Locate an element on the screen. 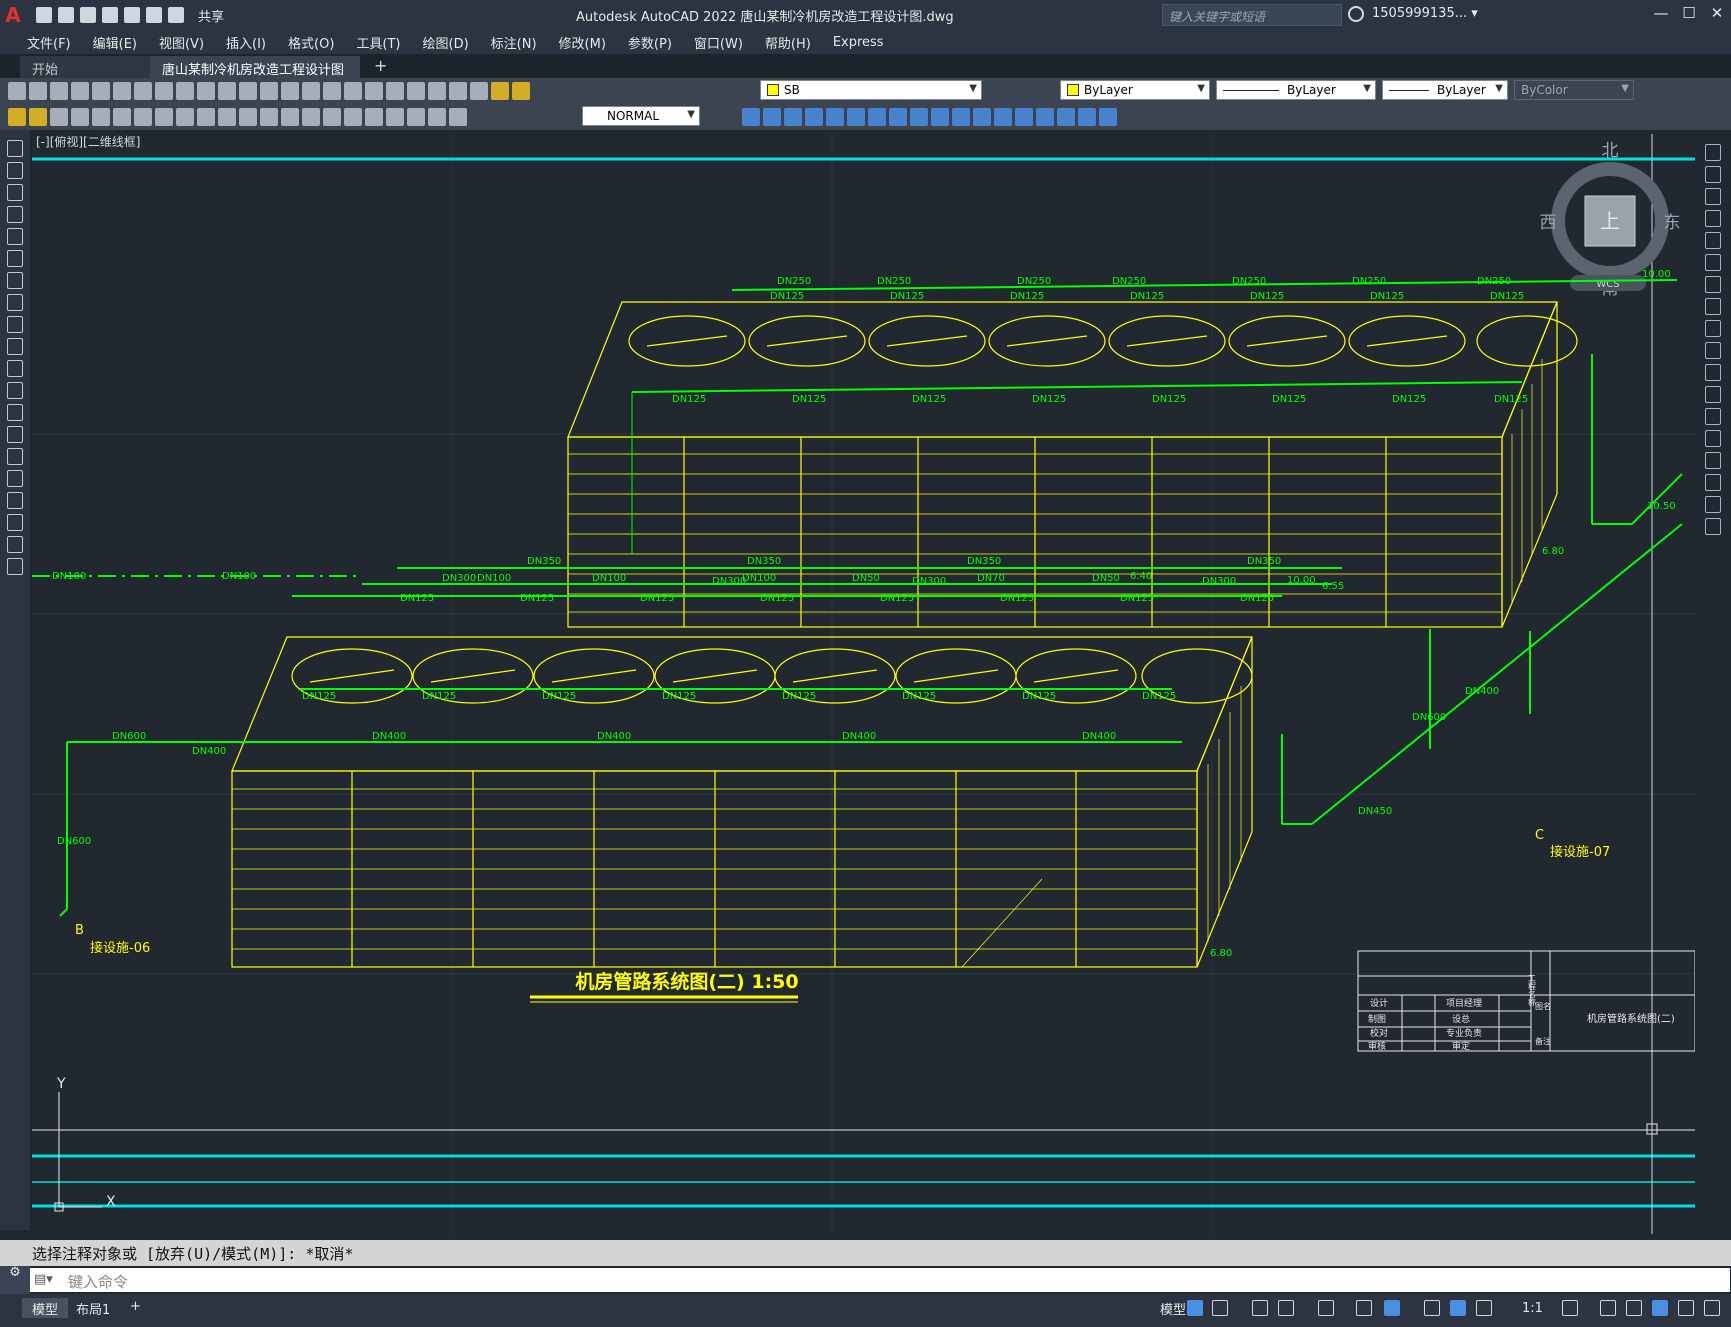 Image resolution: width=1731 pixels, height=1327 pixels. textstyle-dropdown: NORMAL ▼ is located at coordinates (641, 116).